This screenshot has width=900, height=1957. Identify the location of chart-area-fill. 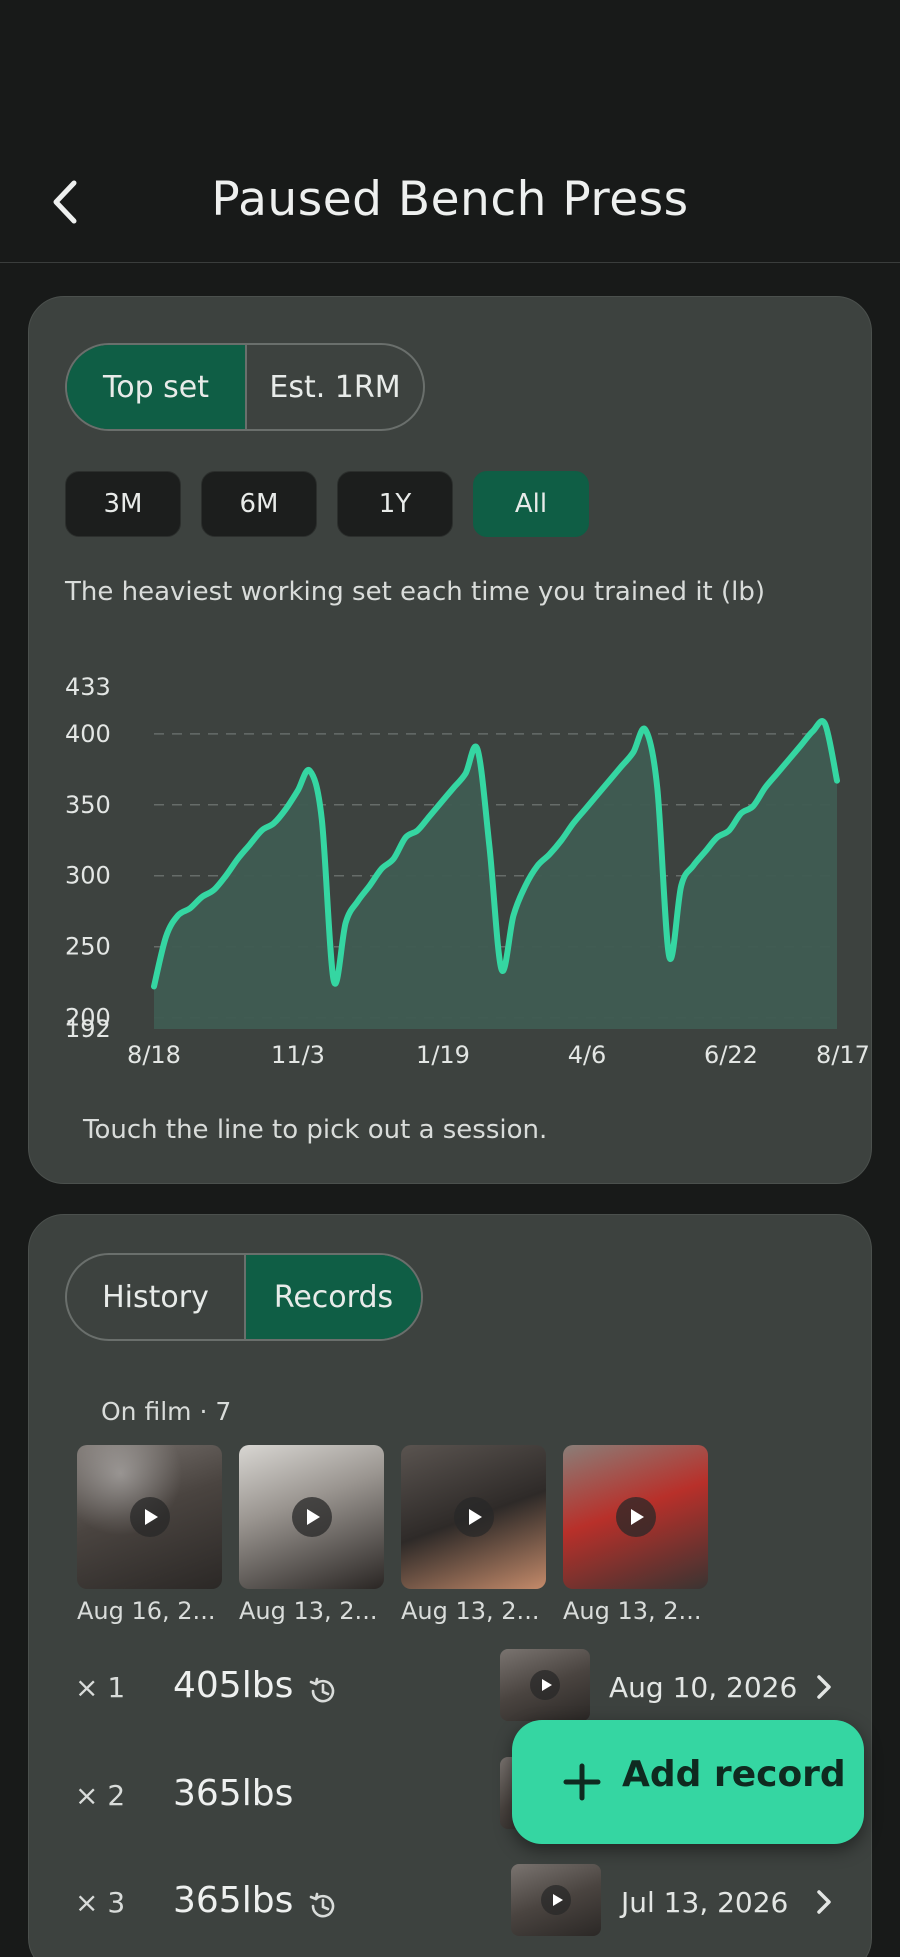
(495, 875).